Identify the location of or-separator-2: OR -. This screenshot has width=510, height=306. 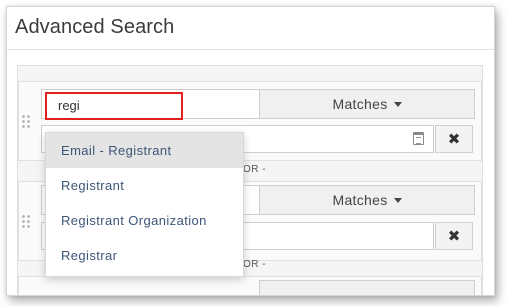
(255, 264).